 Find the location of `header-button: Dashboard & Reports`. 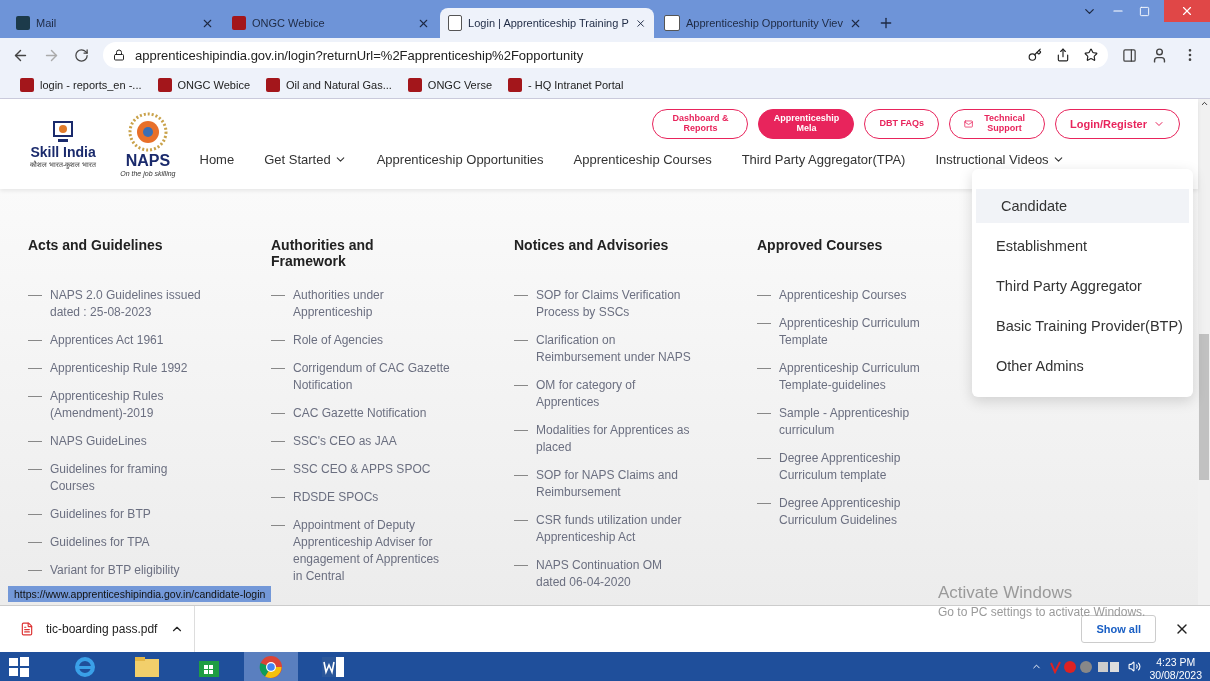

header-button: Dashboard & Reports is located at coordinates (700, 124).